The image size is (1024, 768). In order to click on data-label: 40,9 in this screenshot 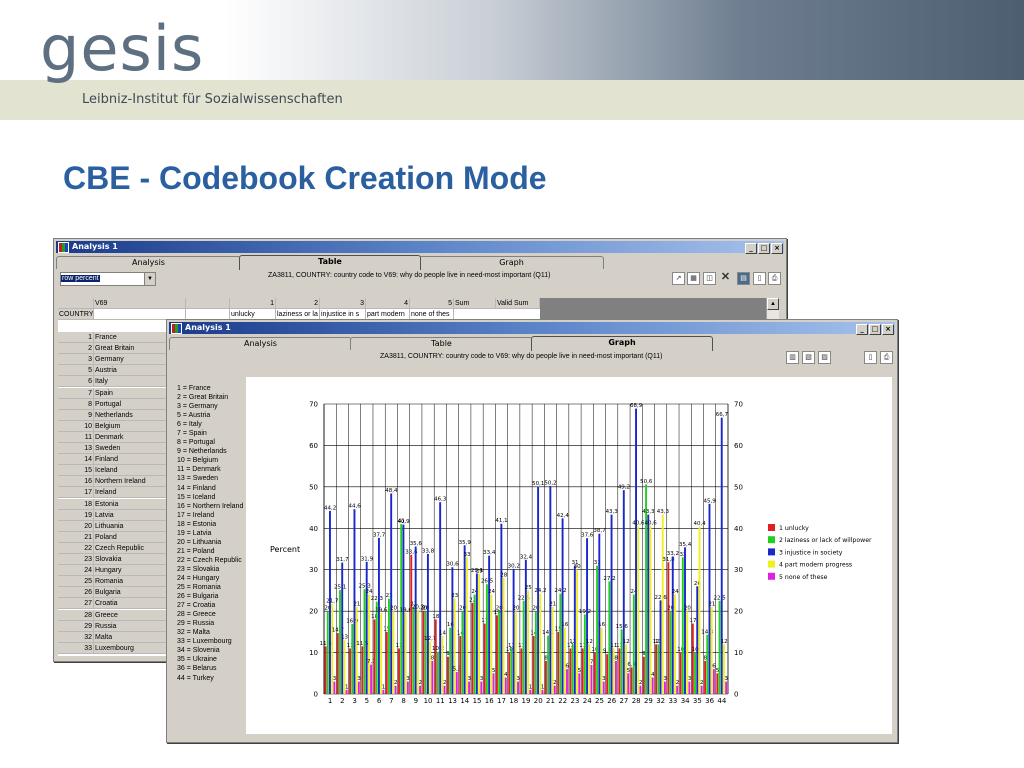, I will do `click(403, 522)`.